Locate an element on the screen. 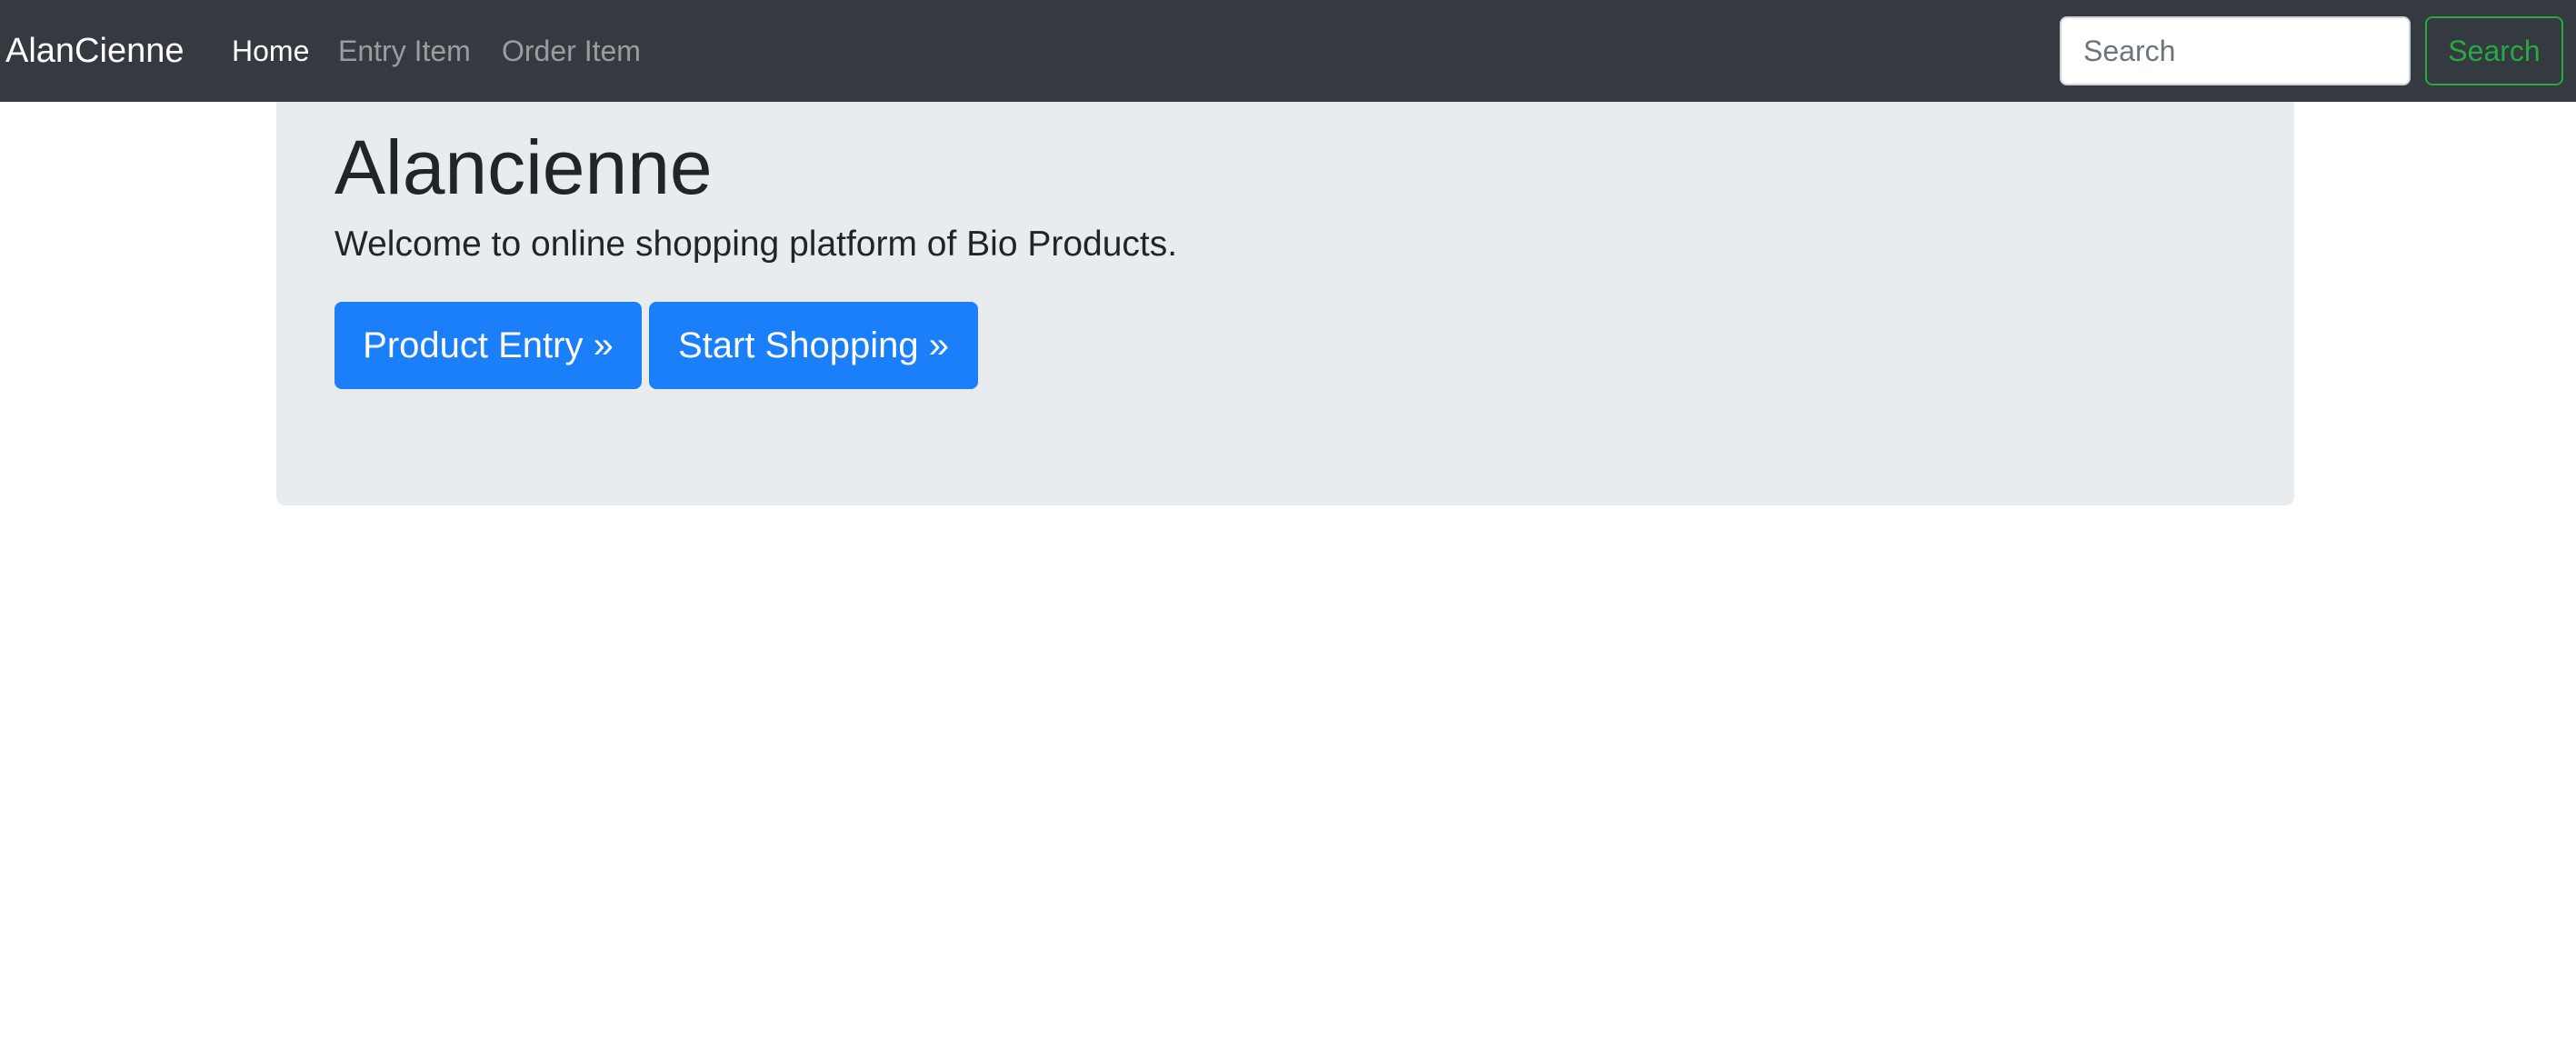 Image resolution: width=2576 pixels, height=1040 pixels. search-button: Search is located at coordinates (2494, 50).